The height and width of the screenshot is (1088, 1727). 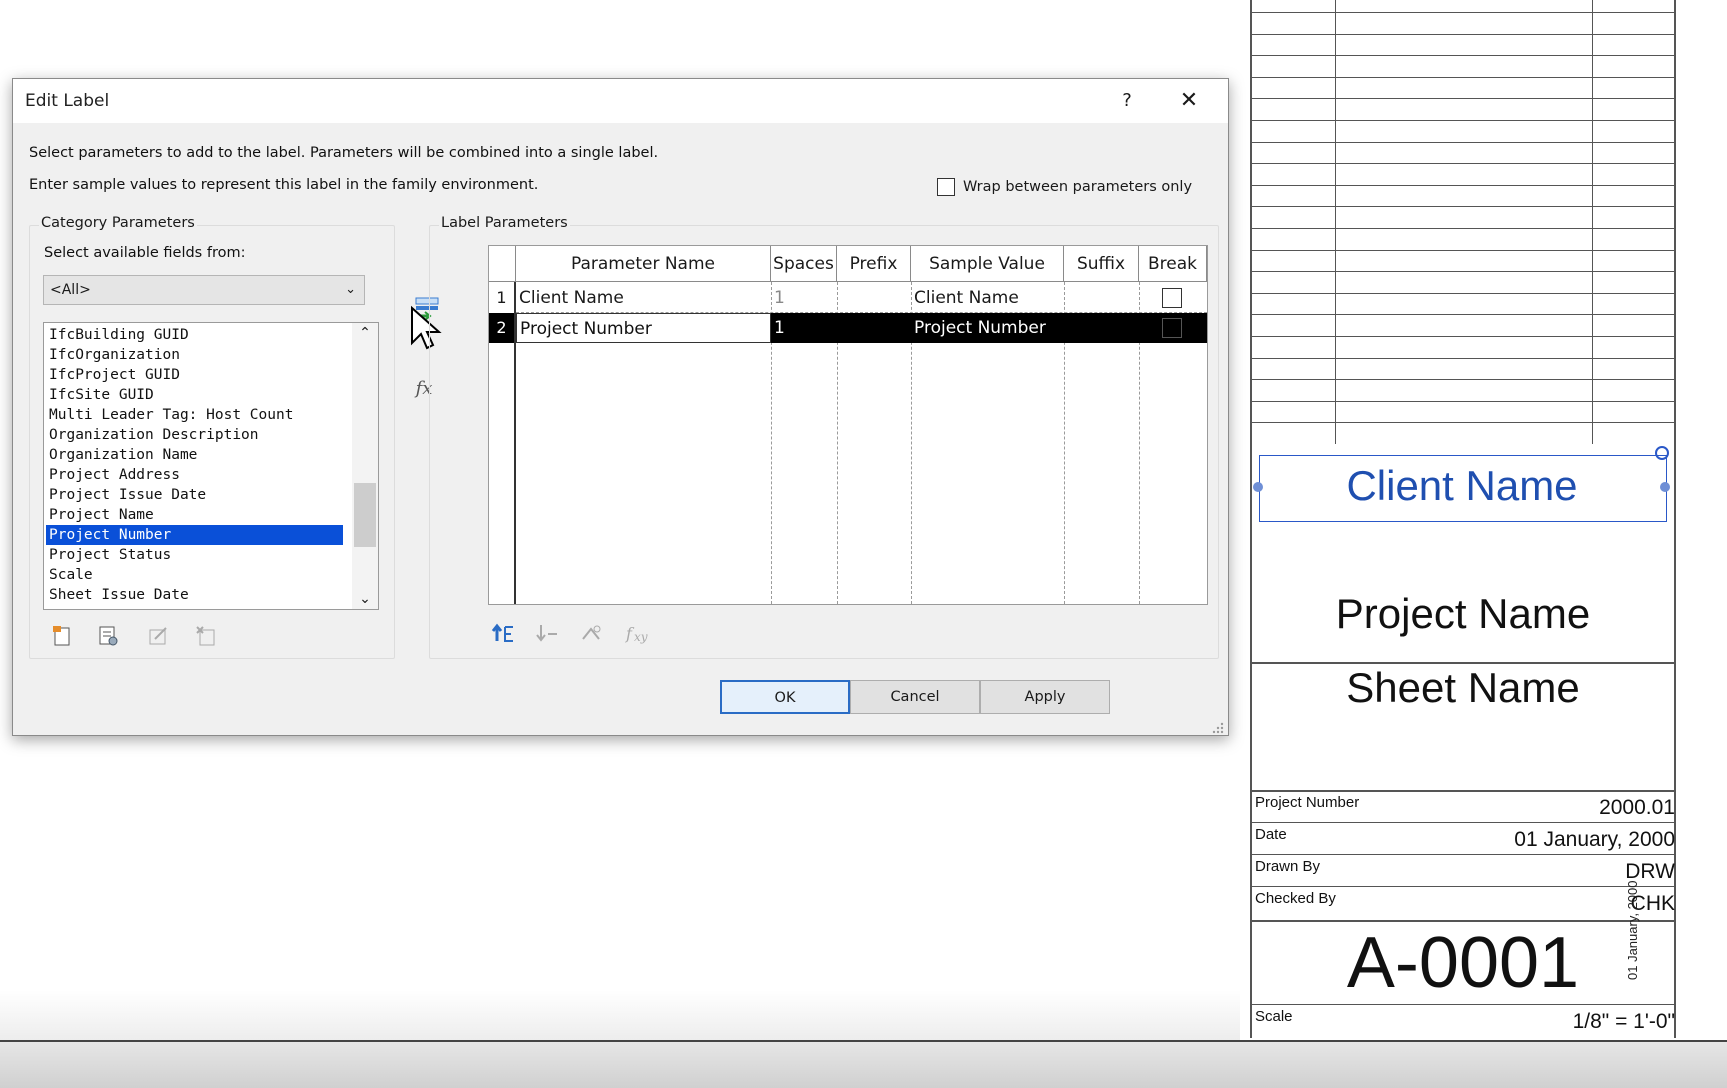 What do you see at coordinates (365, 515) in the screenshot?
I see `scrollbar-thumb` at bounding box center [365, 515].